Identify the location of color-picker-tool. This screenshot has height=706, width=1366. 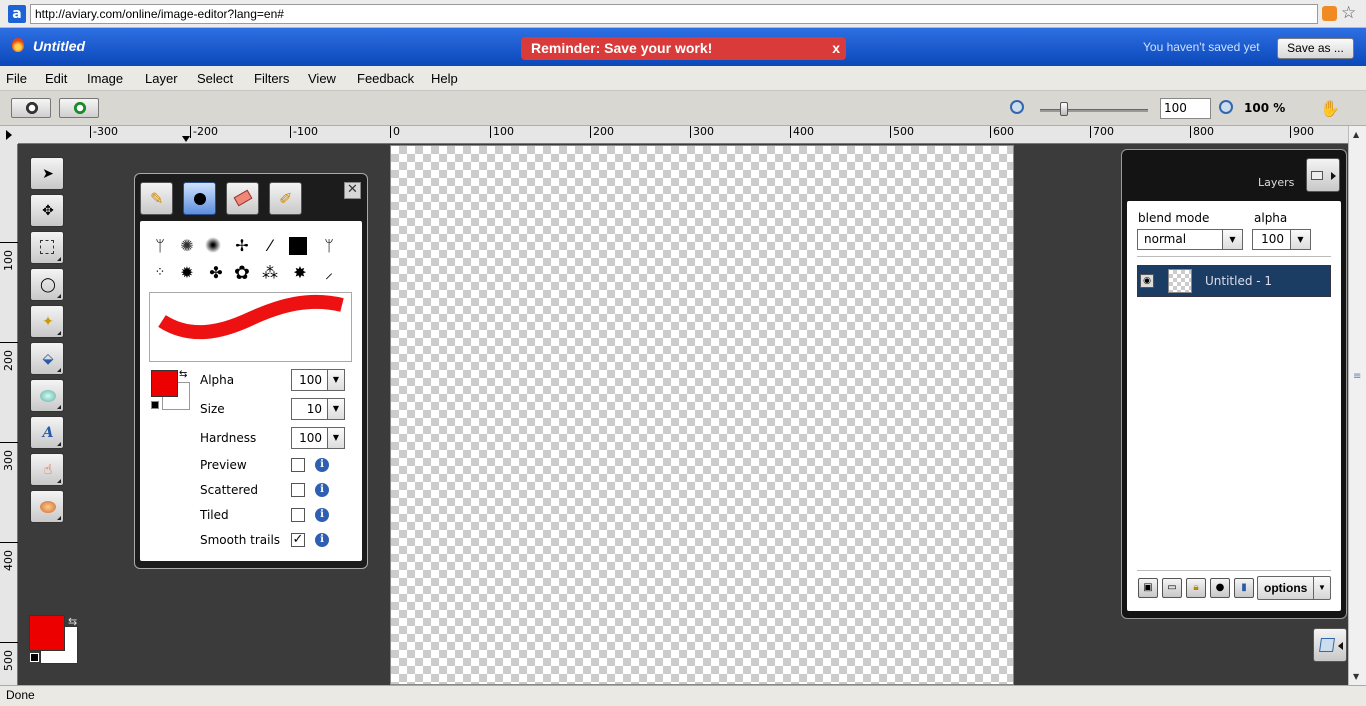
(47, 506).